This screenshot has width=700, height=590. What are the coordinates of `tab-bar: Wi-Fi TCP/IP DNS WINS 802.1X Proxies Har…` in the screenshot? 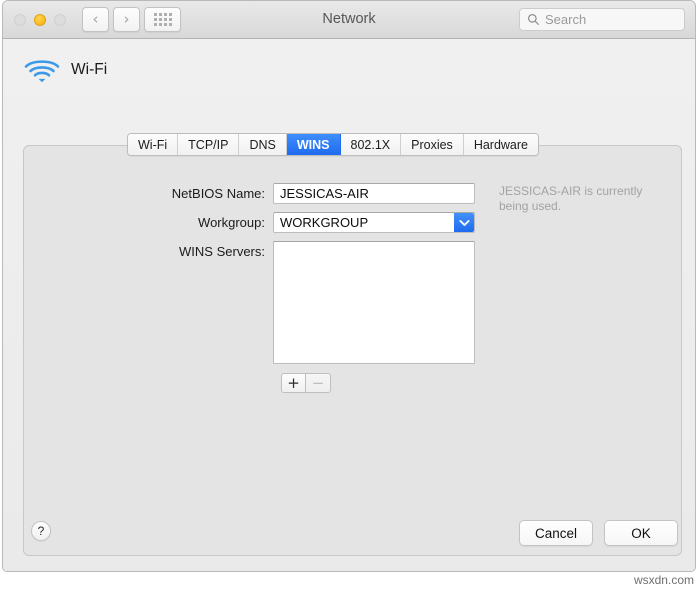 It's located at (333, 144).